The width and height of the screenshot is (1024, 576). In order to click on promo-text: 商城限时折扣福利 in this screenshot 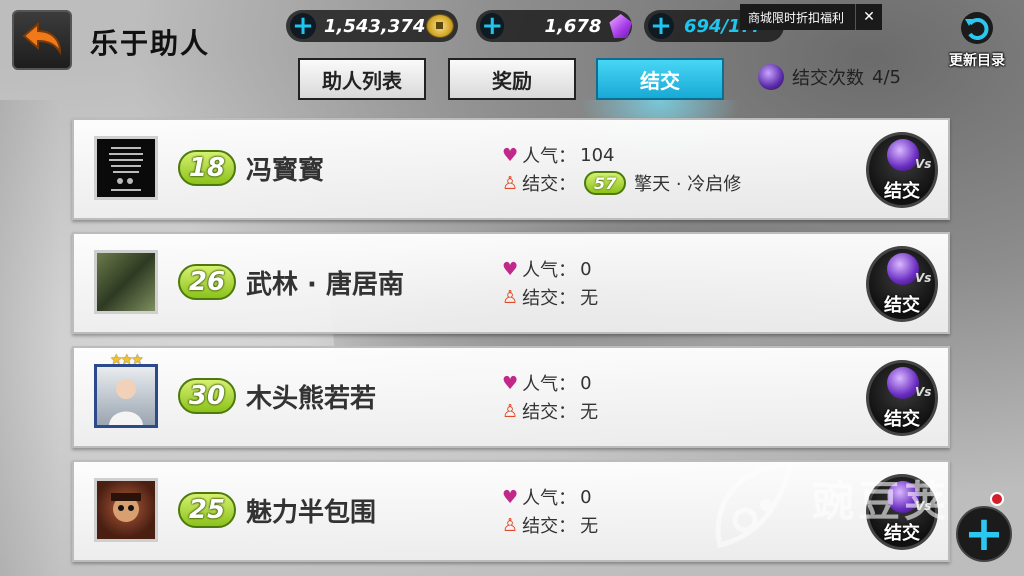, I will do `click(796, 17)`.